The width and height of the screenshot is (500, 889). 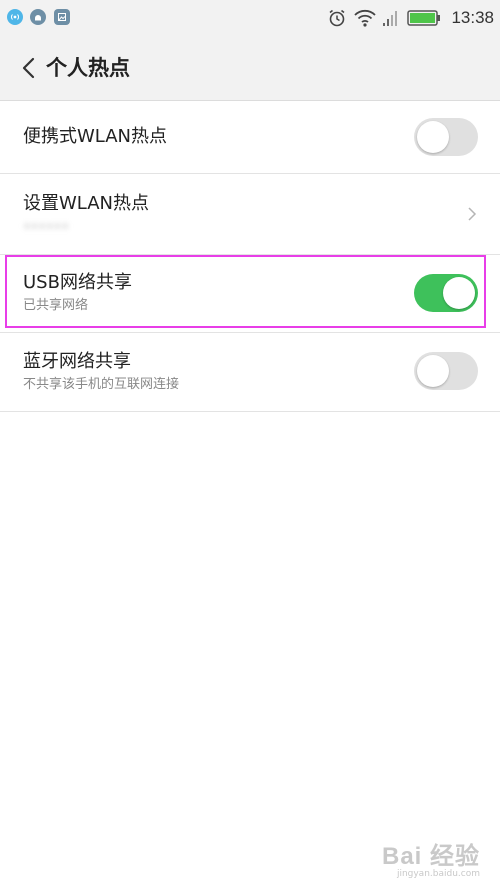 I want to click on chevron-left-icon, so click(x=28, y=68).